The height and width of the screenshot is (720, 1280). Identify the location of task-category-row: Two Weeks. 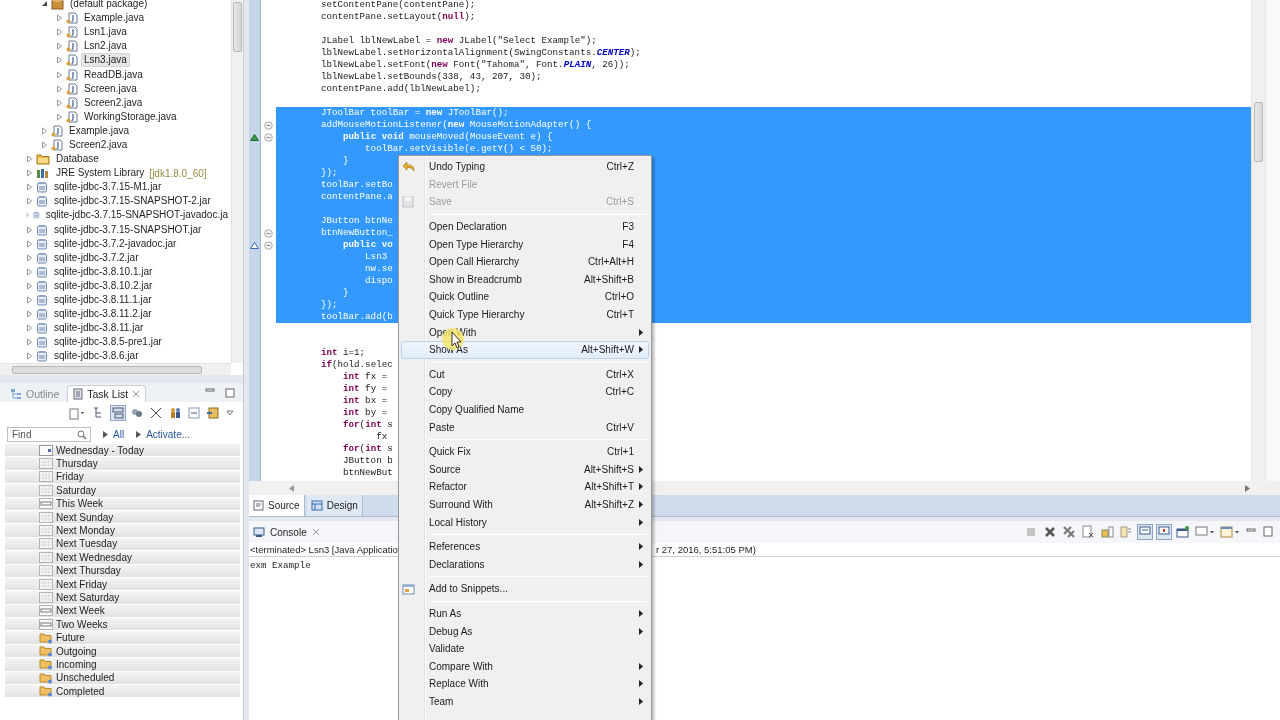
(122, 625).